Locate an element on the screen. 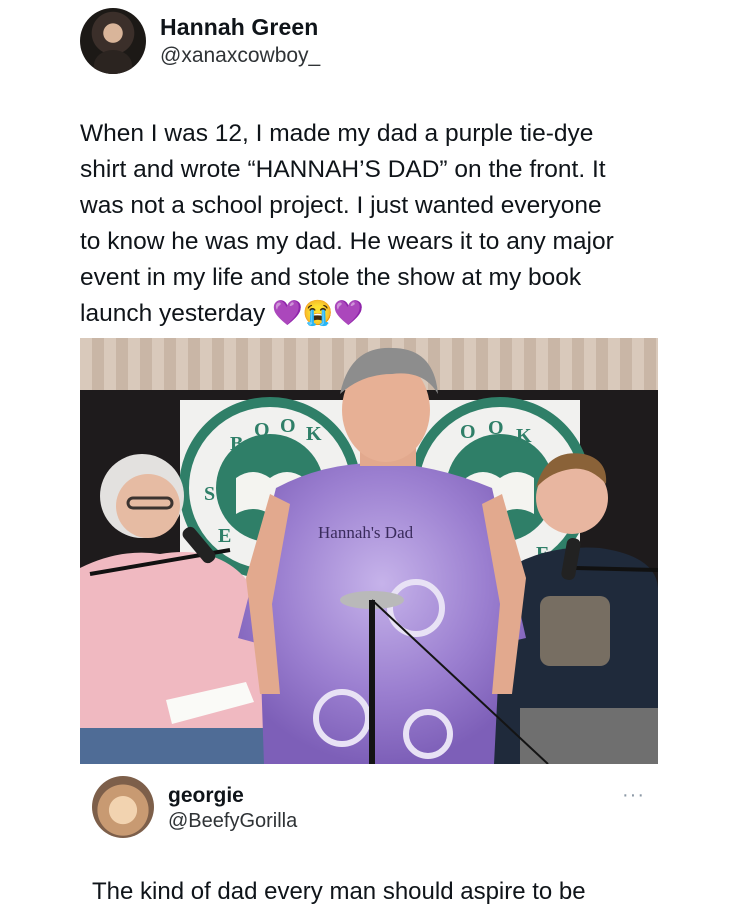 This screenshot has height=919, width=735. shirt-text: Hannah's Dad is located at coordinates (366, 532).